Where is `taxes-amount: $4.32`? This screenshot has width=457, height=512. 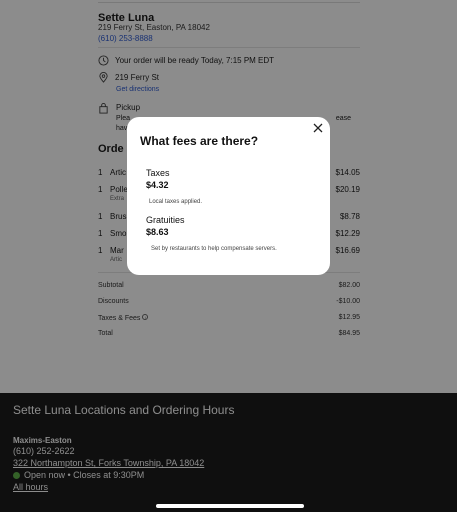 taxes-amount: $4.32 is located at coordinates (157, 185).